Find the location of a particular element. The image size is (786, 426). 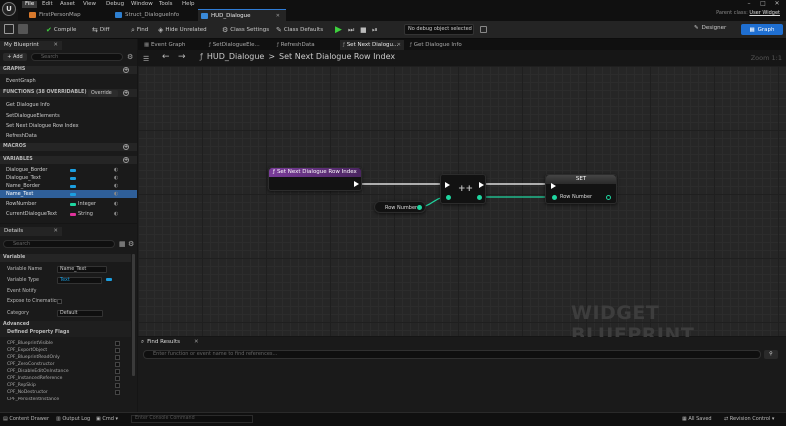

getter-label: Row Number is located at coordinates (401, 208).